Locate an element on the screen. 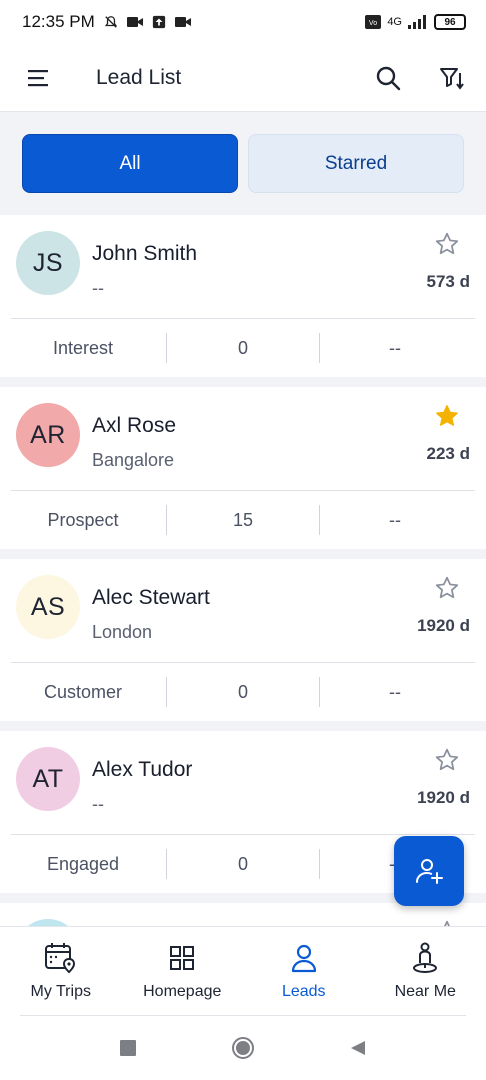  filter-sort-button is located at coordinates (452, 78).